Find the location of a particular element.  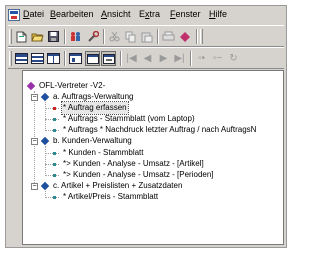

next-record-icon: ▶ is located at coordinates (163, 58).